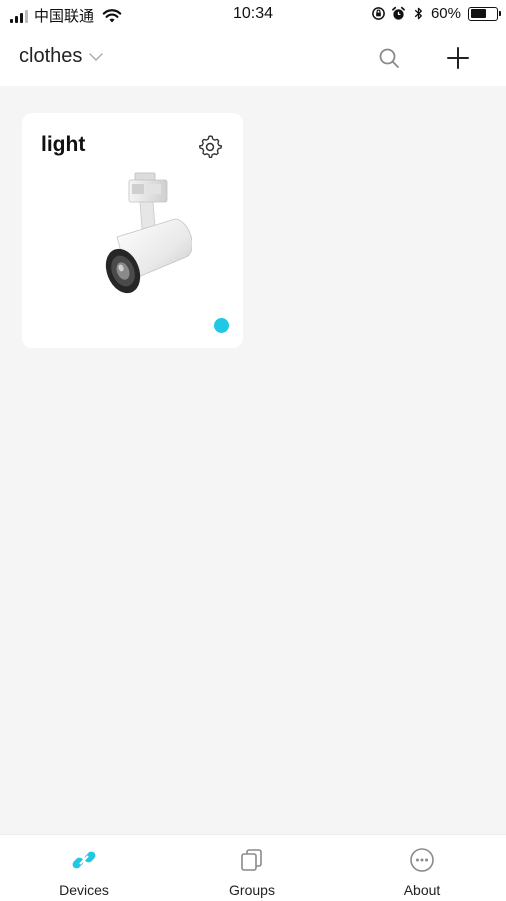  I want to click on bottom-tab-bar: Devices Groups About, so click(253, 867).